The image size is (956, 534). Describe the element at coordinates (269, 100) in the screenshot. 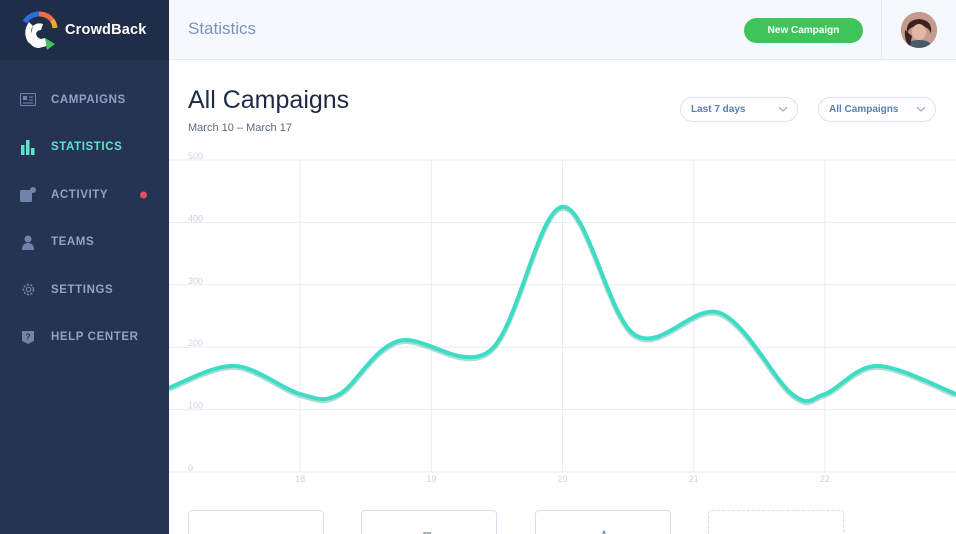

I see `main-title: All Campaigns` at that location.